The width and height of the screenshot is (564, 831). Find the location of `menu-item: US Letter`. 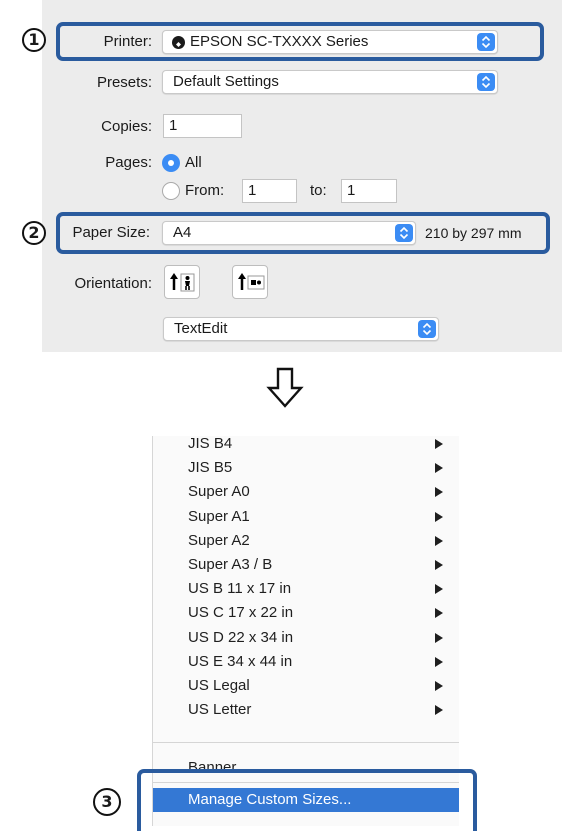

menu-item: US Letter is located at coordinates (219, 710).